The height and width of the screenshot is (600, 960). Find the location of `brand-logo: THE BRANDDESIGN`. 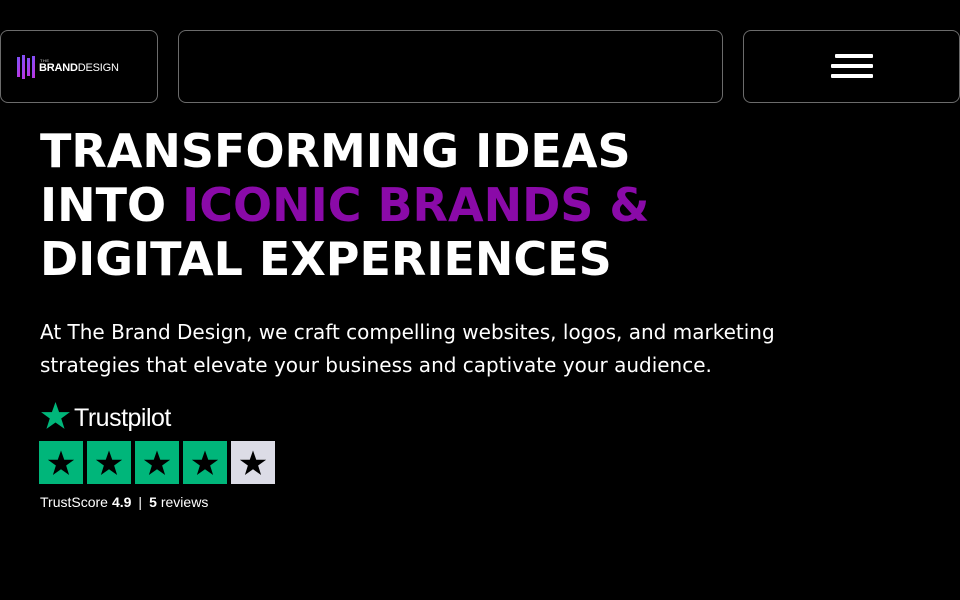

brand-logo: THE BRANDDESIGN is located at coordinates (67, 67).